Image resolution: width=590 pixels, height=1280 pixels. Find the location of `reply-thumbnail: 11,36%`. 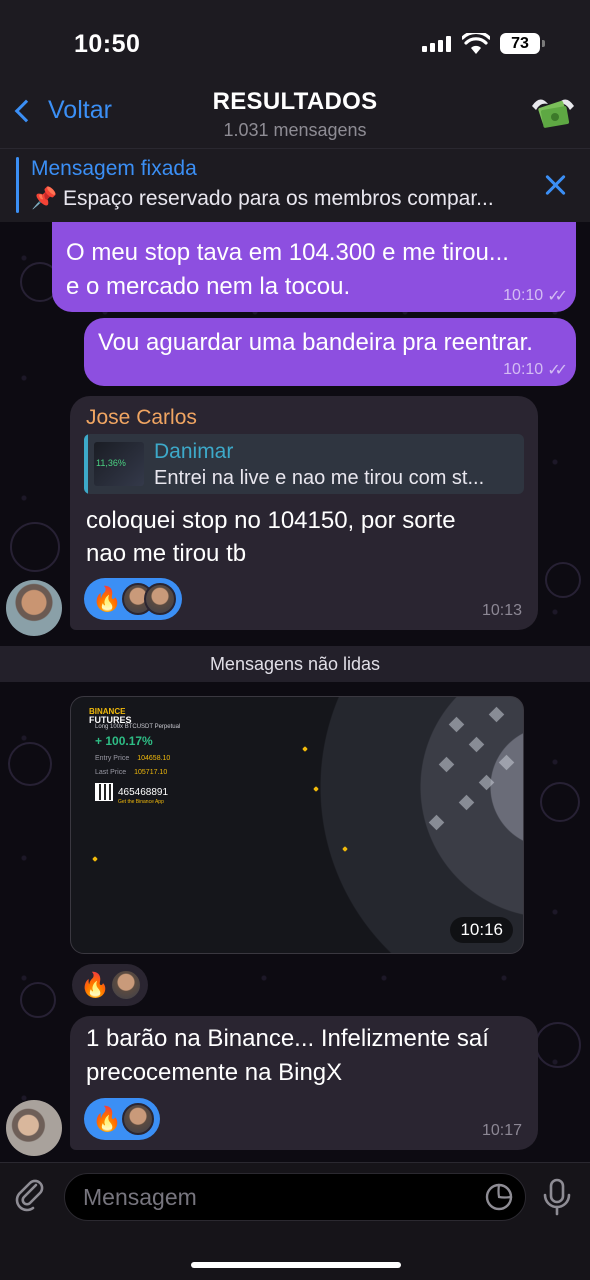

reply-thumbnail: 11,36% is located at coordinates (119, 464).